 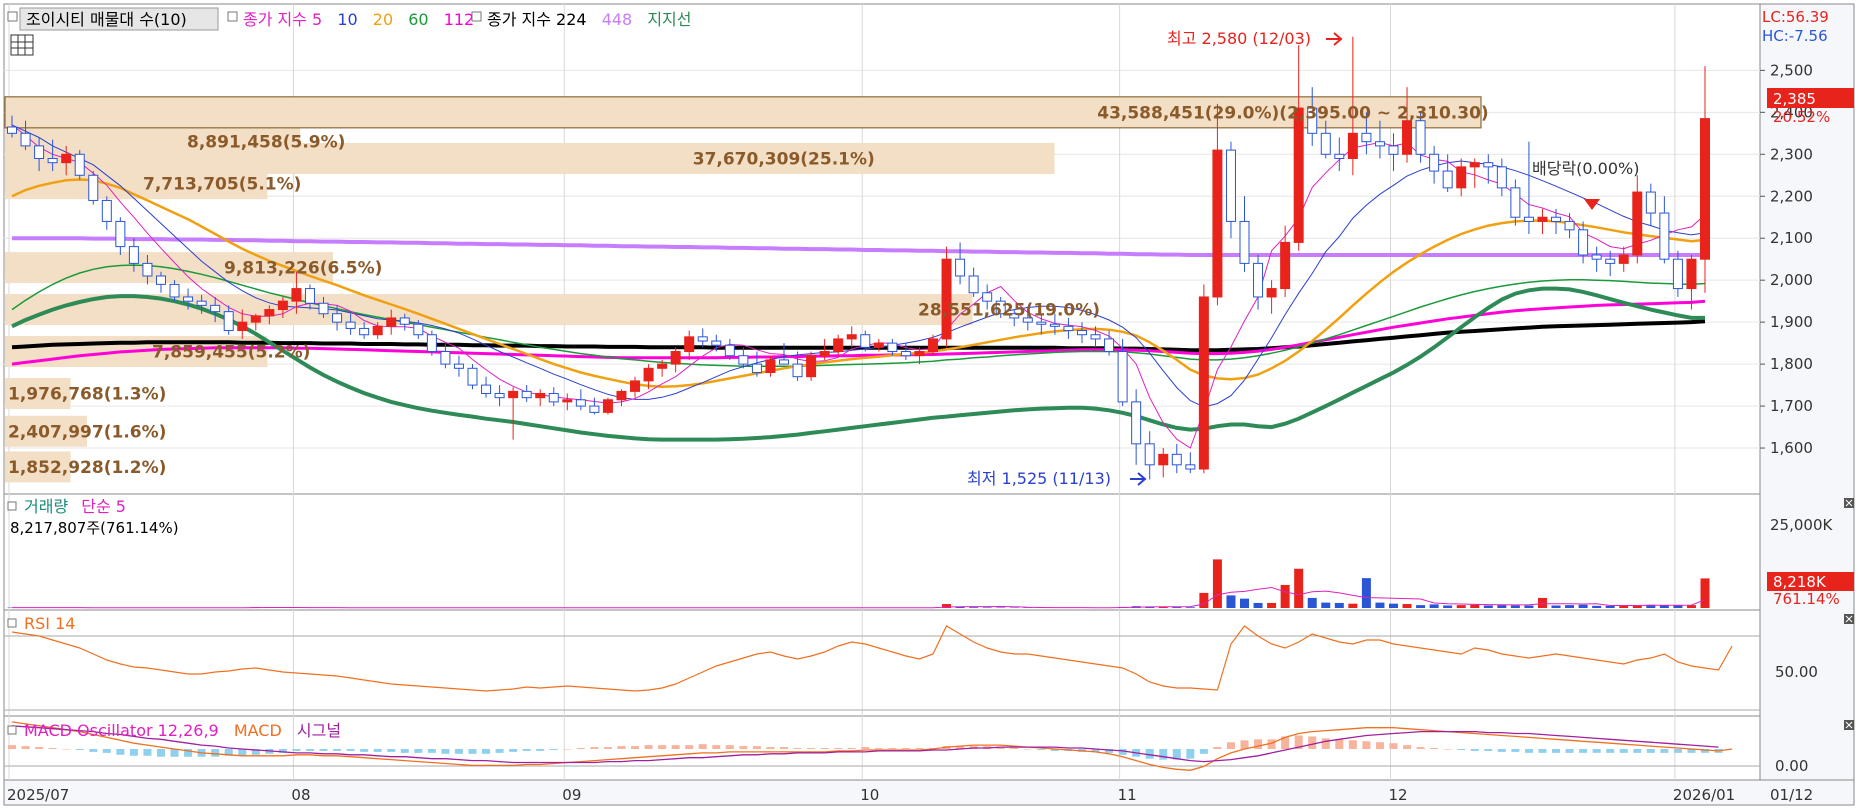 I want to click on volume-legend-checkbox, so click(x=12, y=506).